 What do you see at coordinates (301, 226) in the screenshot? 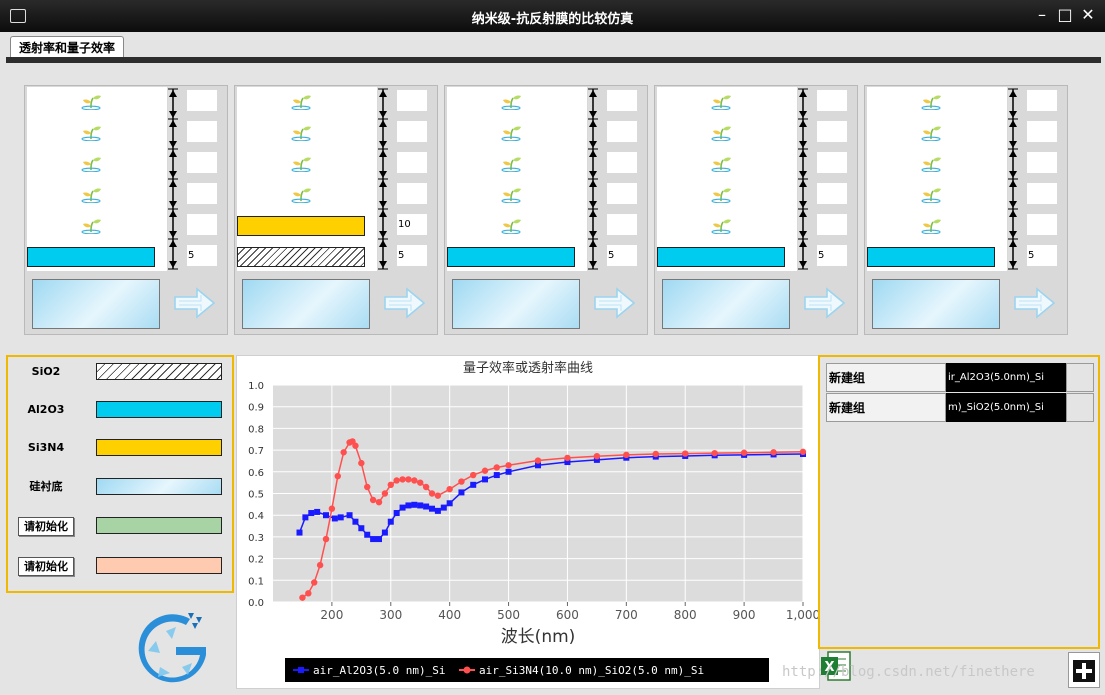
I see `film-layer-si3n4` at bounding box center [301, 226].